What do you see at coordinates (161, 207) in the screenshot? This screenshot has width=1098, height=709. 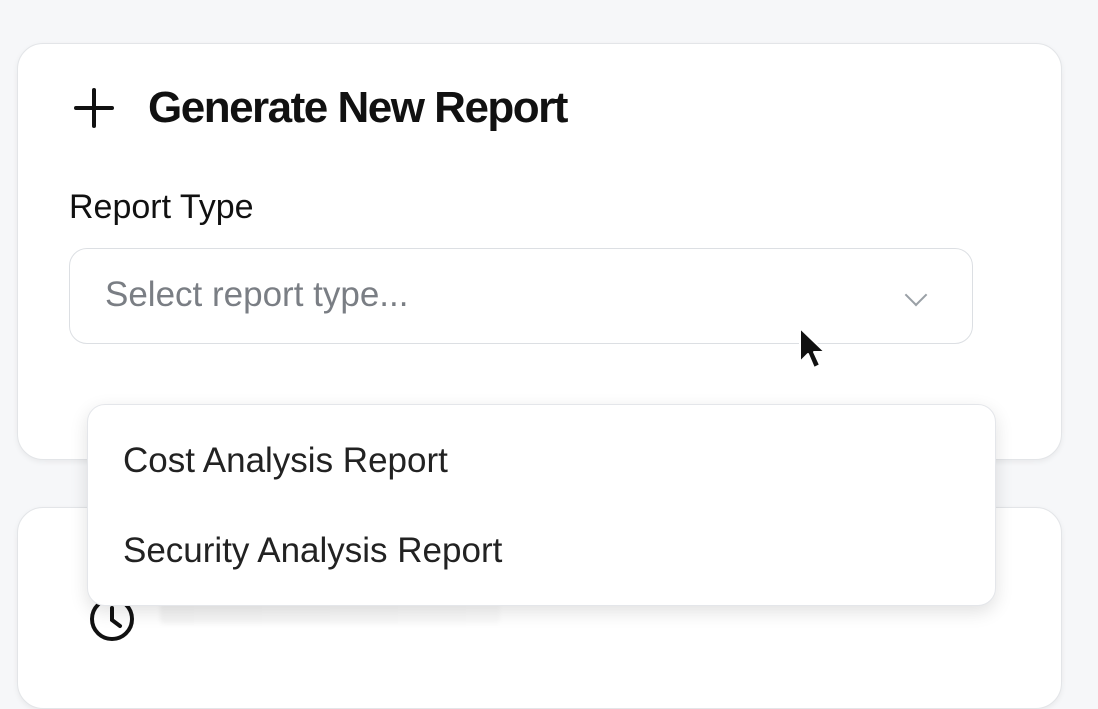 I see `report-type-label: Report Type` at bounding box center [161, 207].